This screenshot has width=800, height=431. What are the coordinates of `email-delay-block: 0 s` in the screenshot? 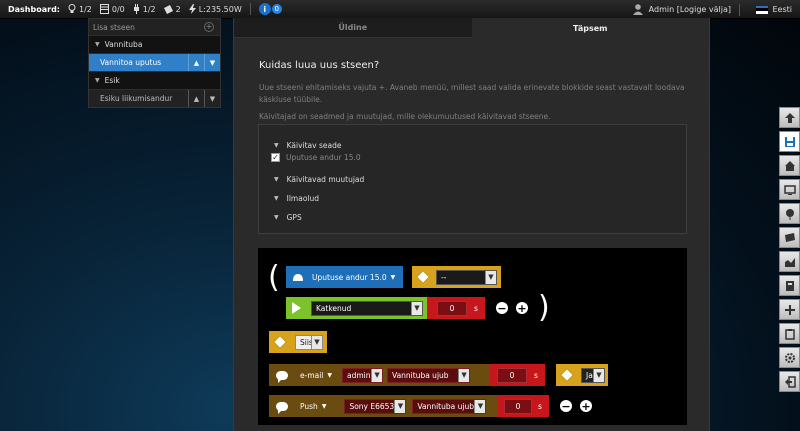 It's located at (517, 375).